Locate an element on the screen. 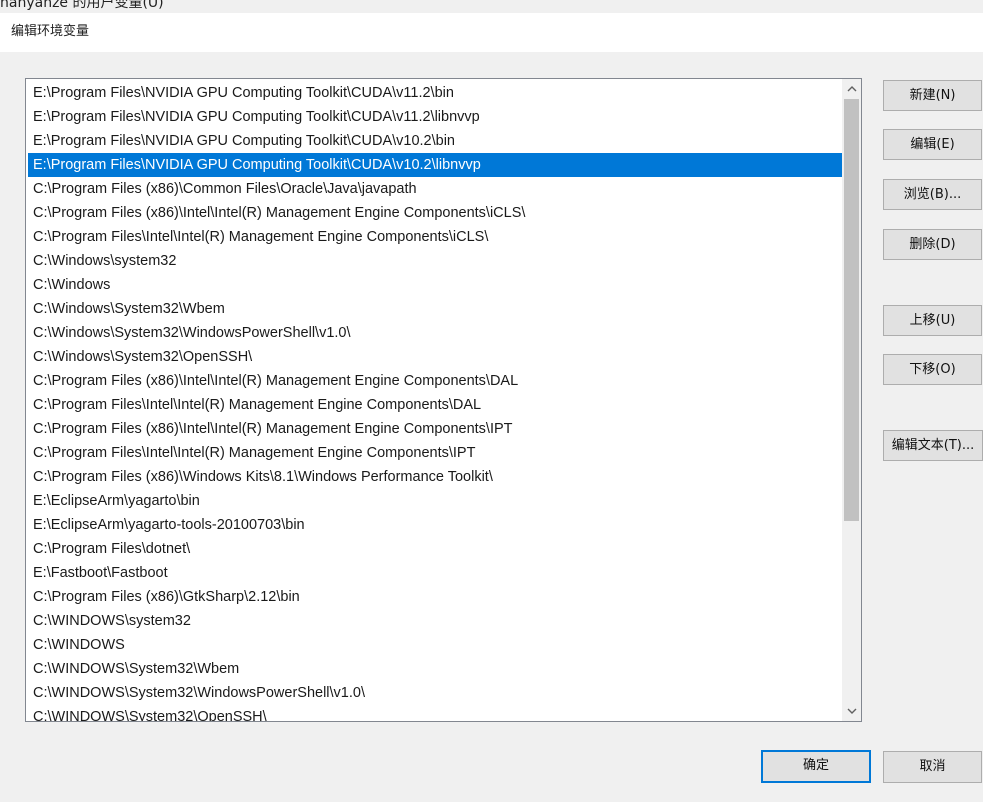  scroll-thumb is located at coordinates (851, 310).